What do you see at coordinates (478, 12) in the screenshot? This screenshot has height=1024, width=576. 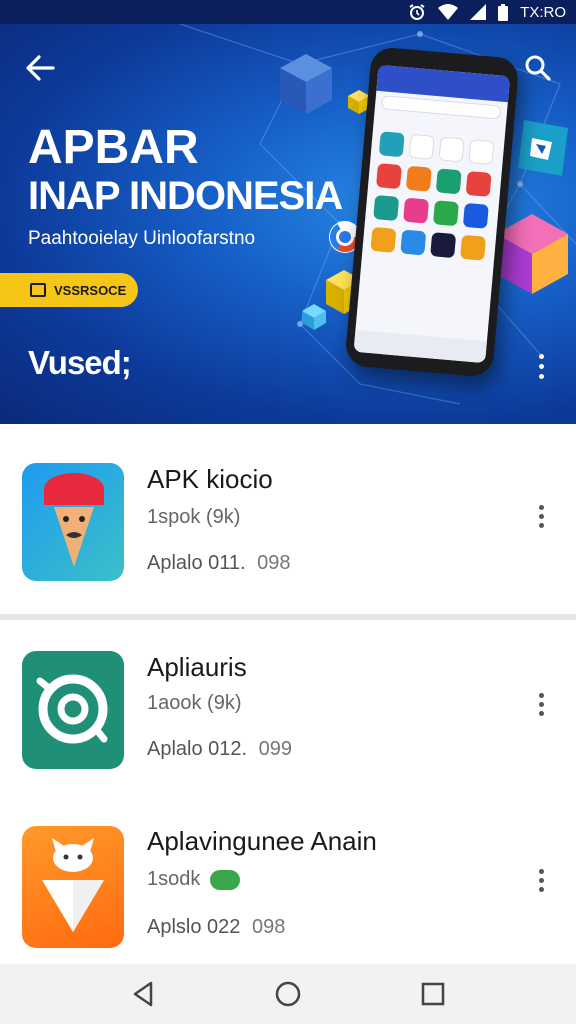 I see `signal-icon` at bounding box center [478, 12].